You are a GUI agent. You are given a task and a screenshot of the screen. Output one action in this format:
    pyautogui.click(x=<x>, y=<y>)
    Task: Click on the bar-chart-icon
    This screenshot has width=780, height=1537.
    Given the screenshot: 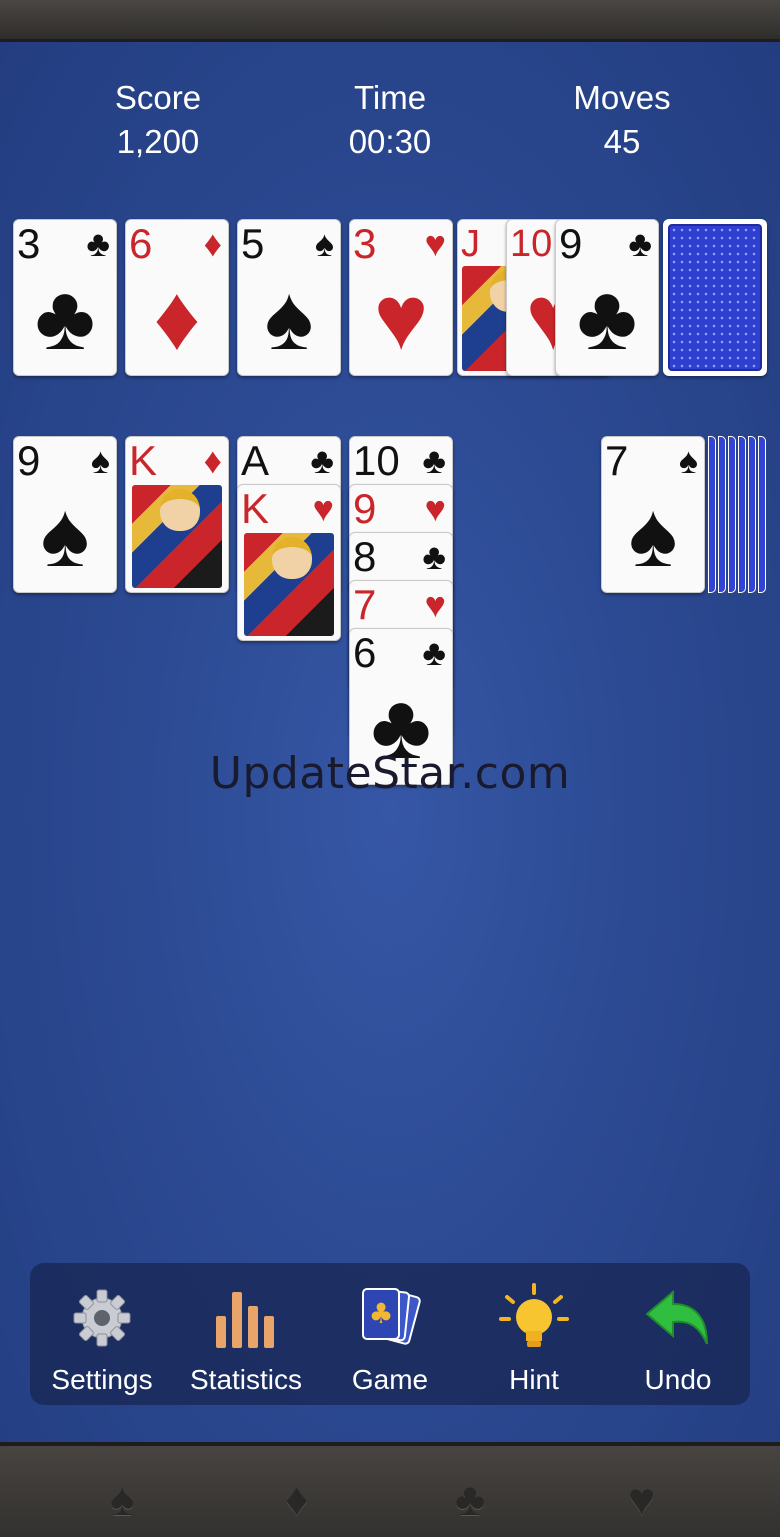 What is the action you would take?
    pyautogui.click(x=246, y=1318)
    